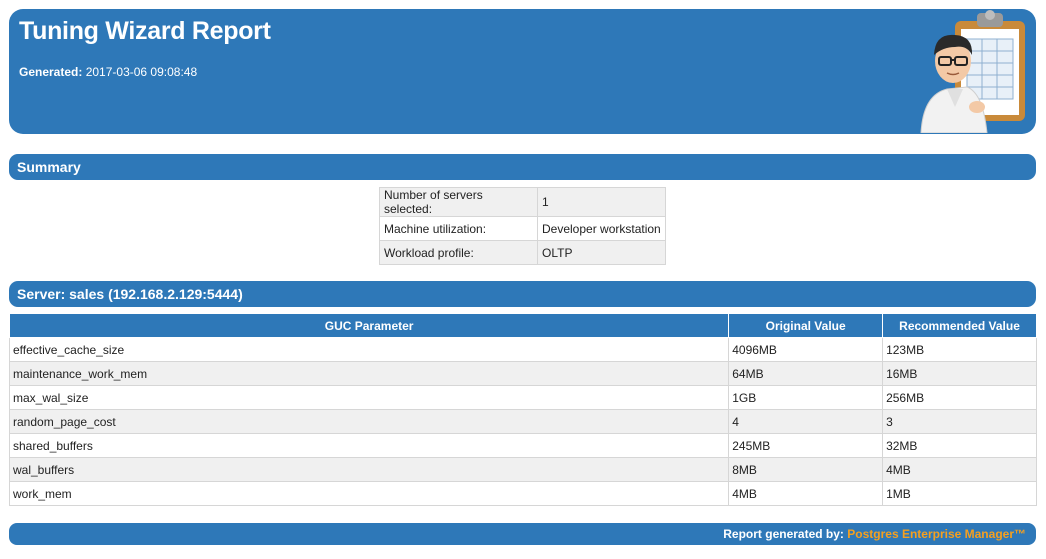 The height and width of the screenshot is (559, 1046). What do you see at coordinates (141, 72) in the screenshot?
I see `generated-value: 2017-03-06 09:08:48` at bounding box center [141, 72].